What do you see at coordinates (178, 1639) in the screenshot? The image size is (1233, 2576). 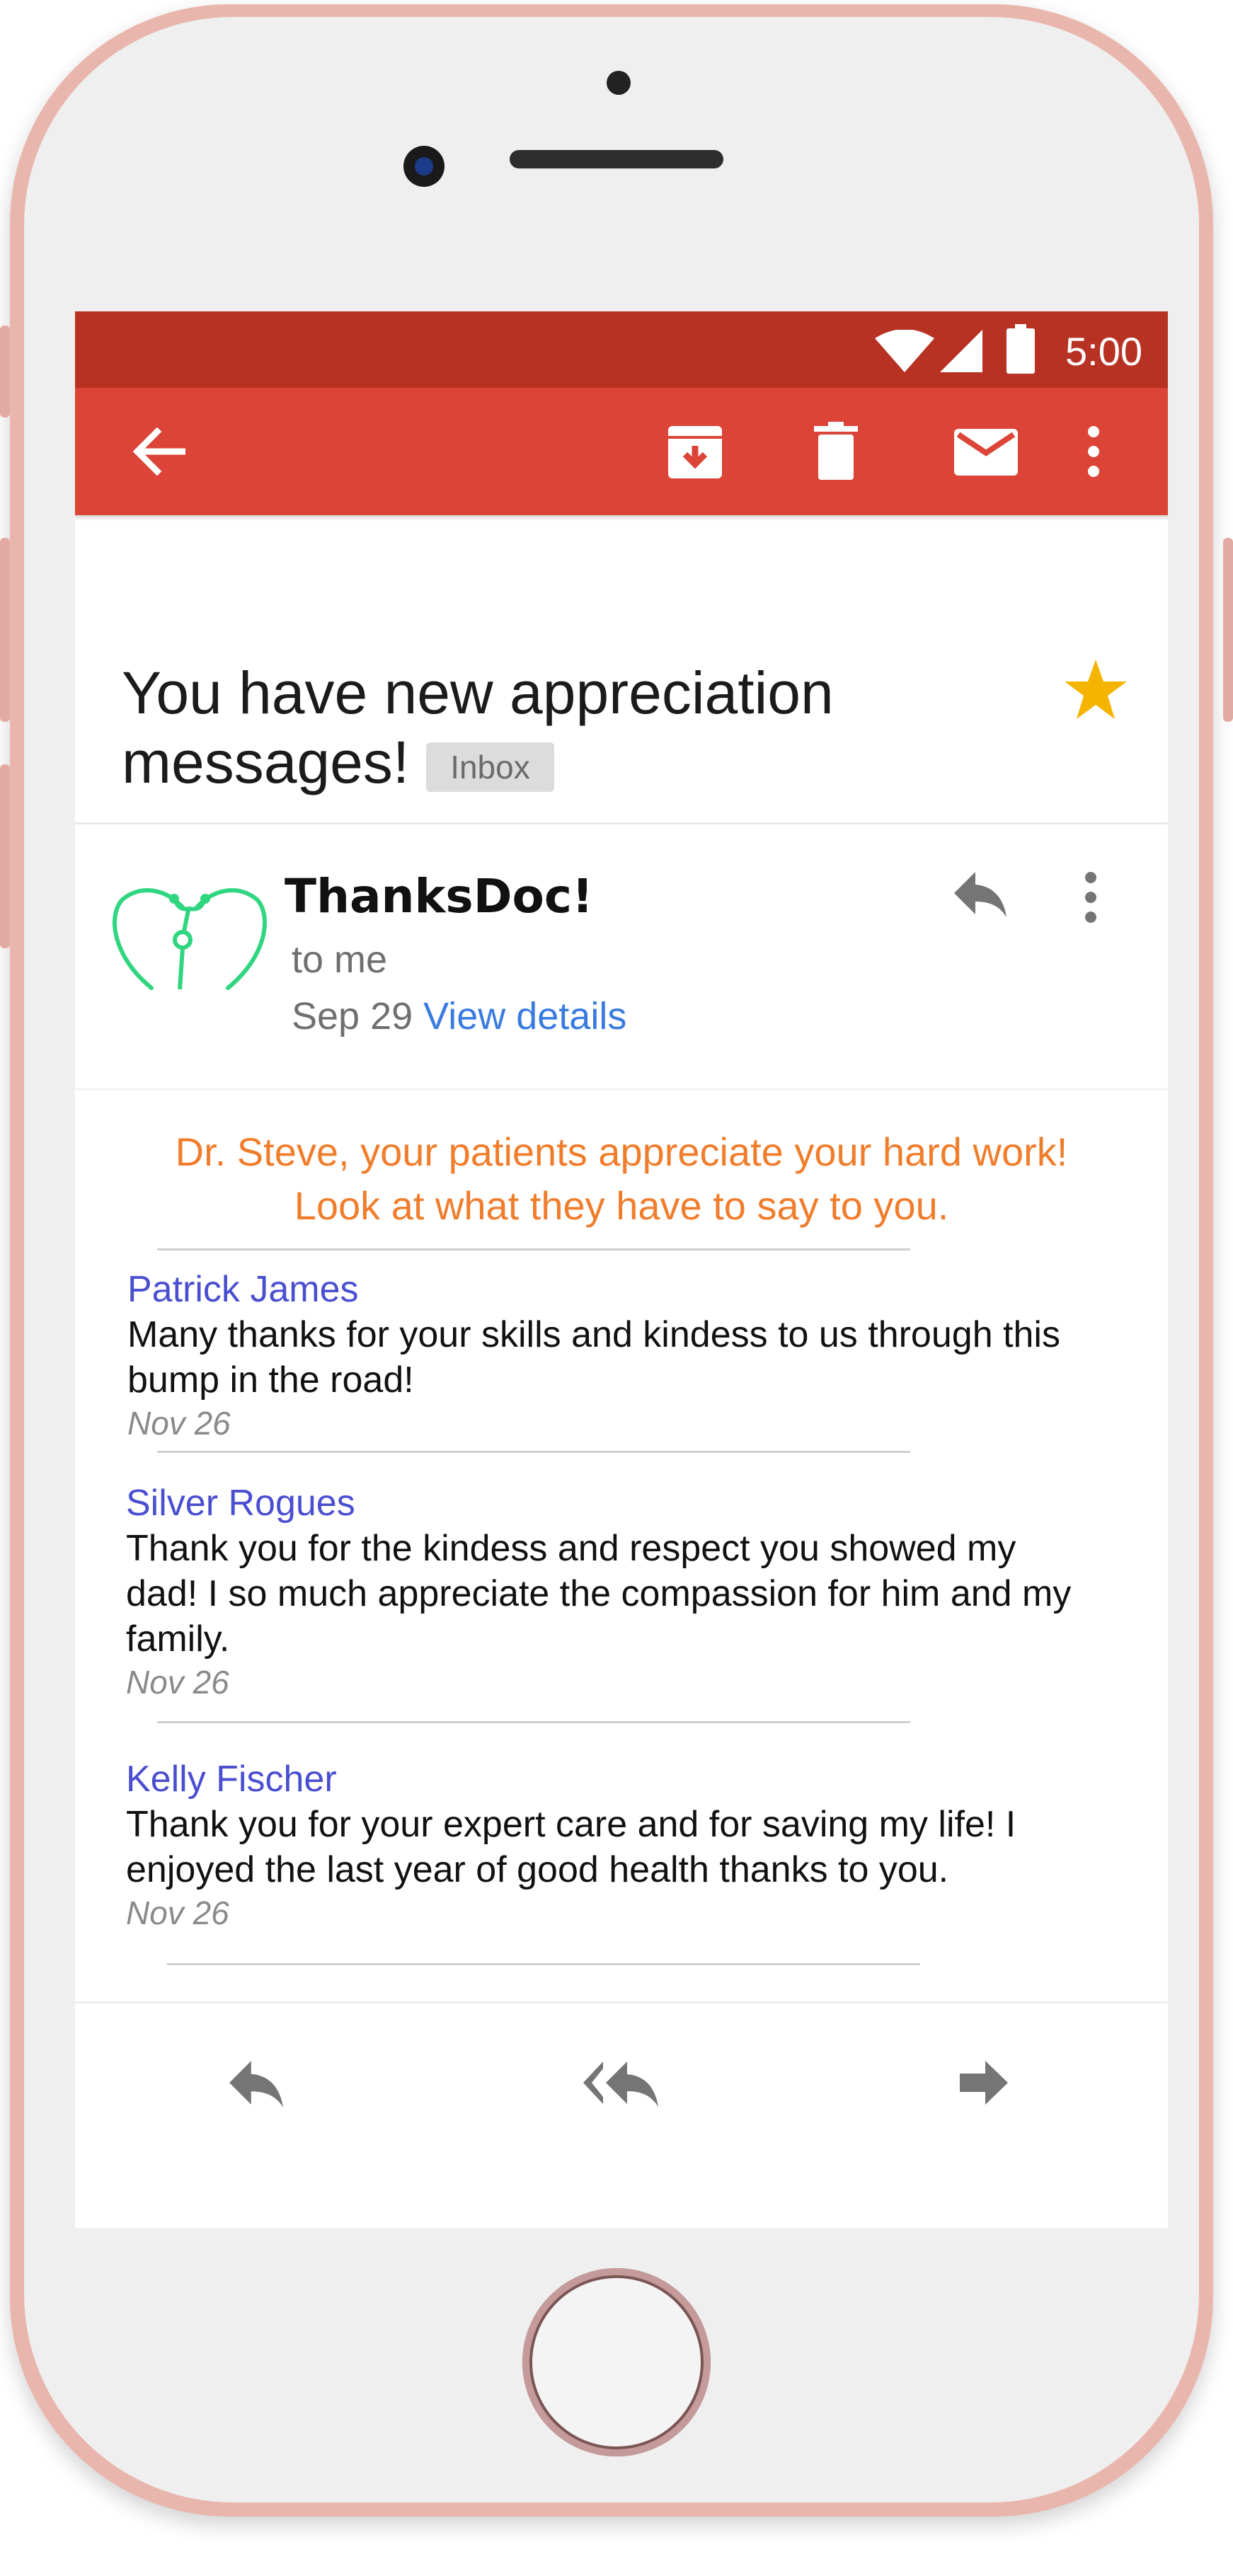 I see `message-line: family.` at bounding box center [178, 1639].